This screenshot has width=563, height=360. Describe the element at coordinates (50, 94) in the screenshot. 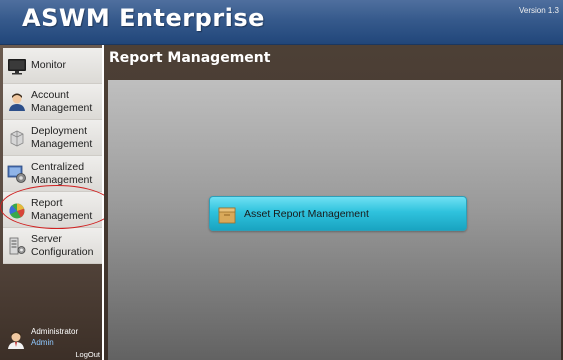

I see `sidebar-item-label-line1: Account` at that location.